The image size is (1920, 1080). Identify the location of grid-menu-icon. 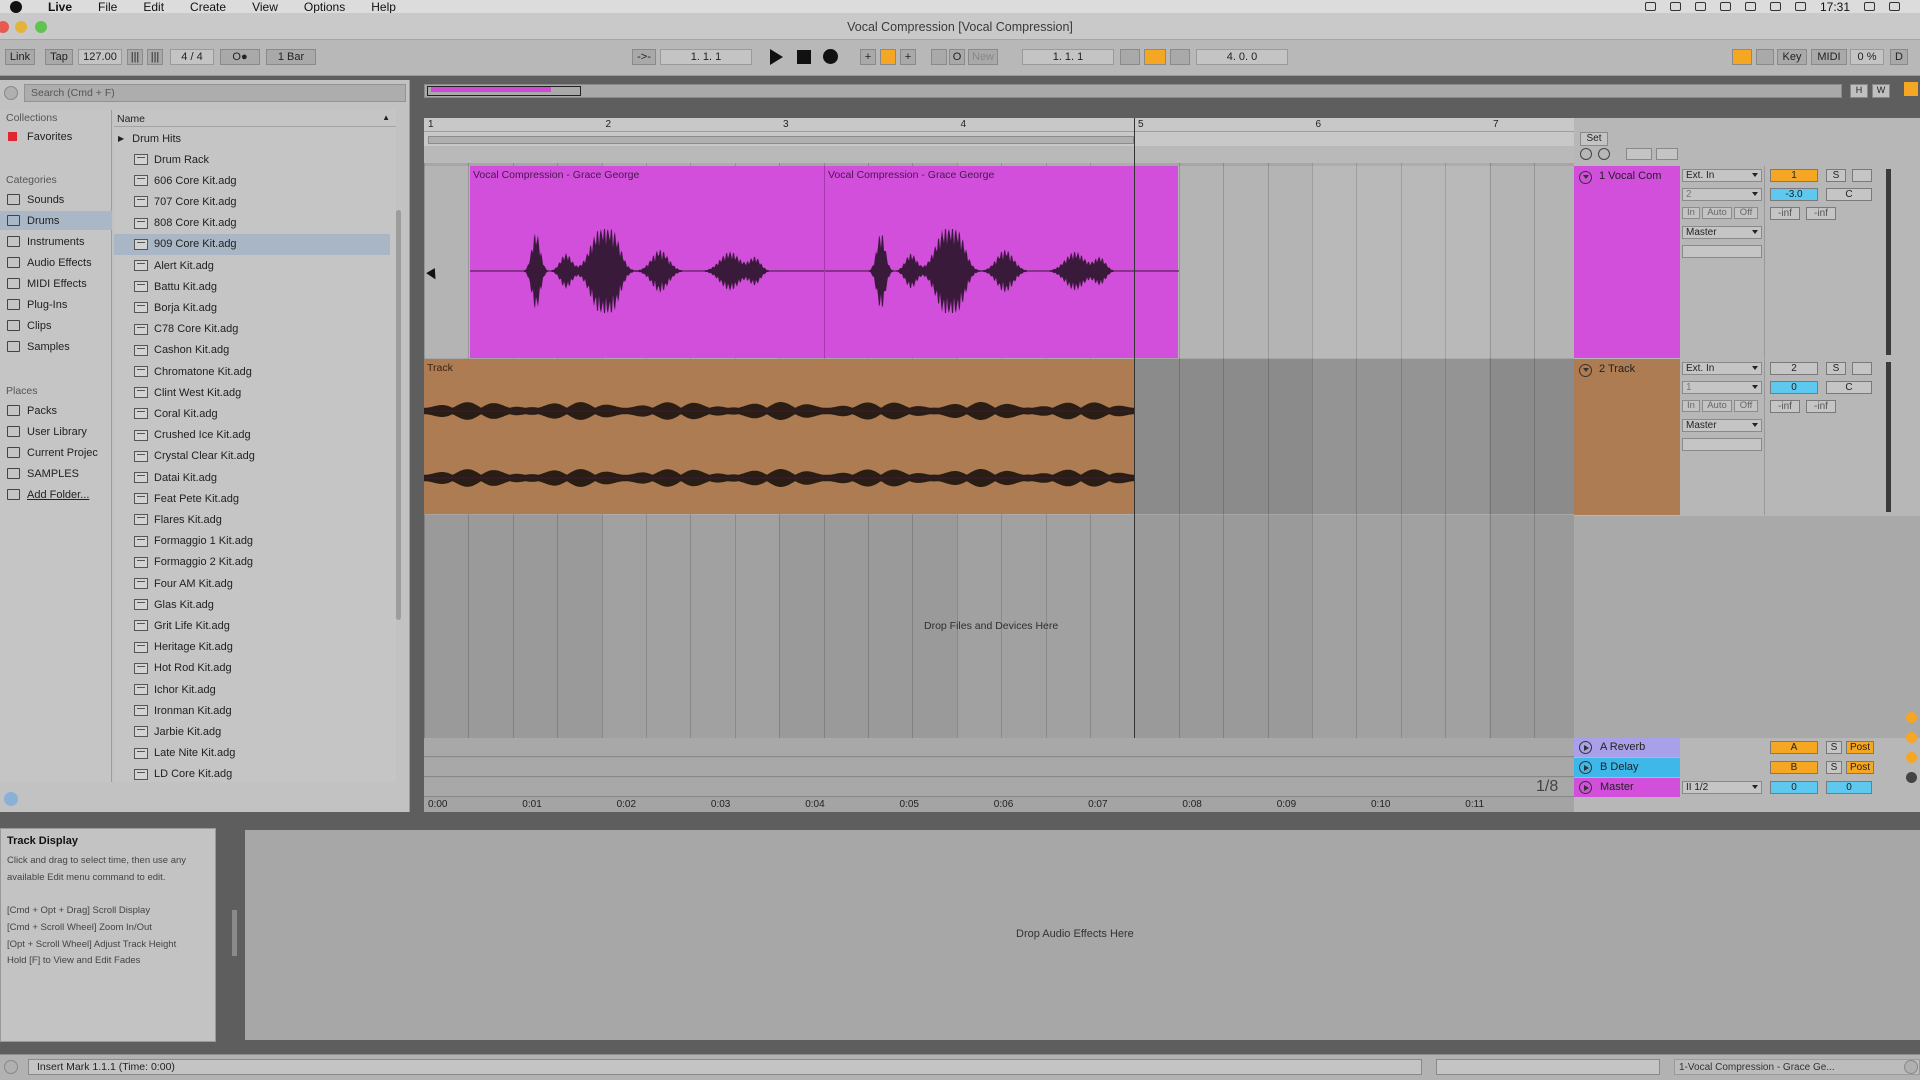
(1725, 6).